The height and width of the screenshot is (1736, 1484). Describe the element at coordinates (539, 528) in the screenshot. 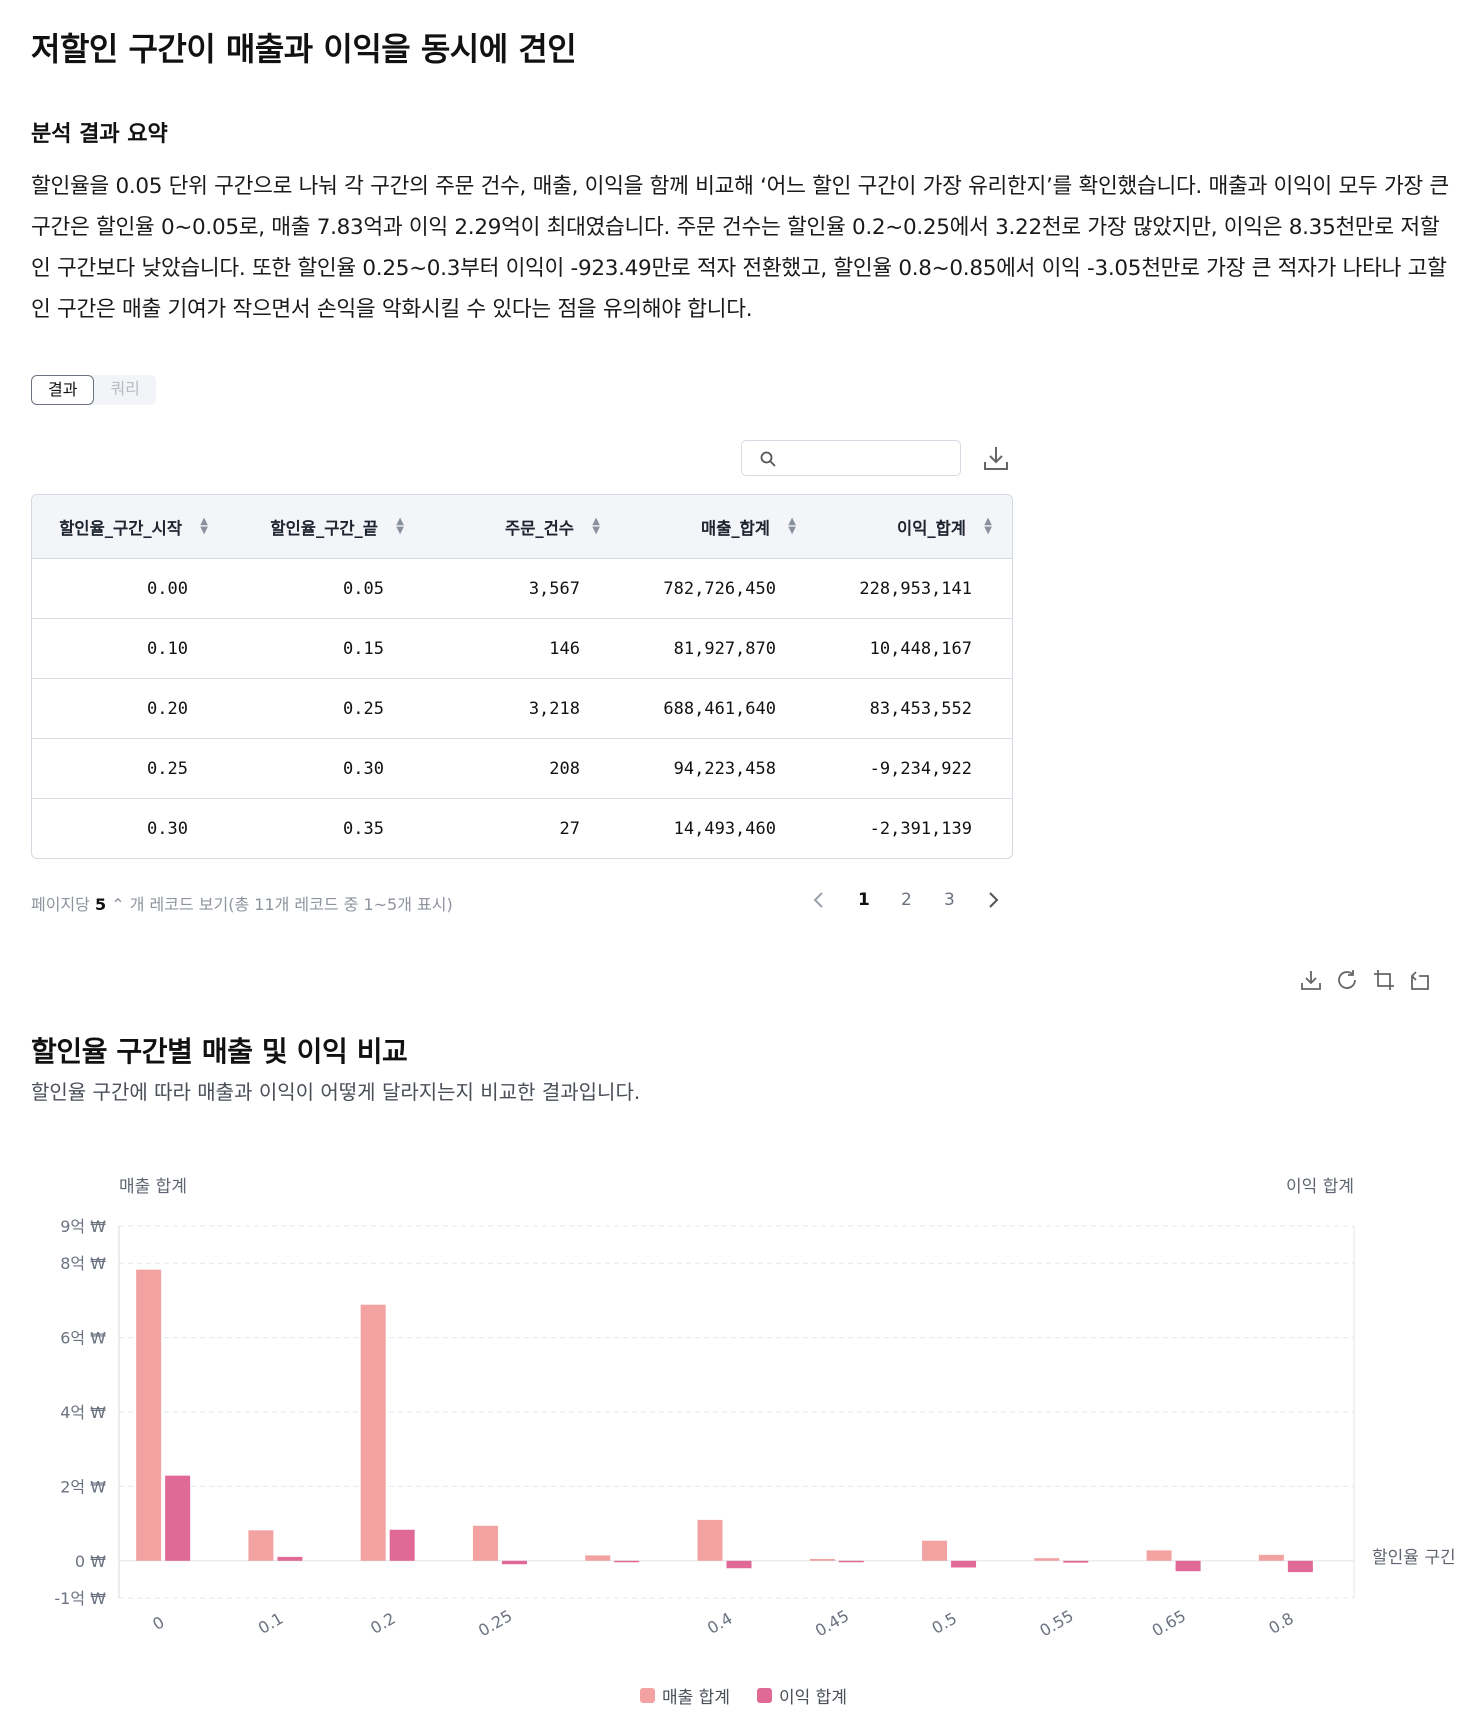

I see `column-label: 주문_건수` at that location.